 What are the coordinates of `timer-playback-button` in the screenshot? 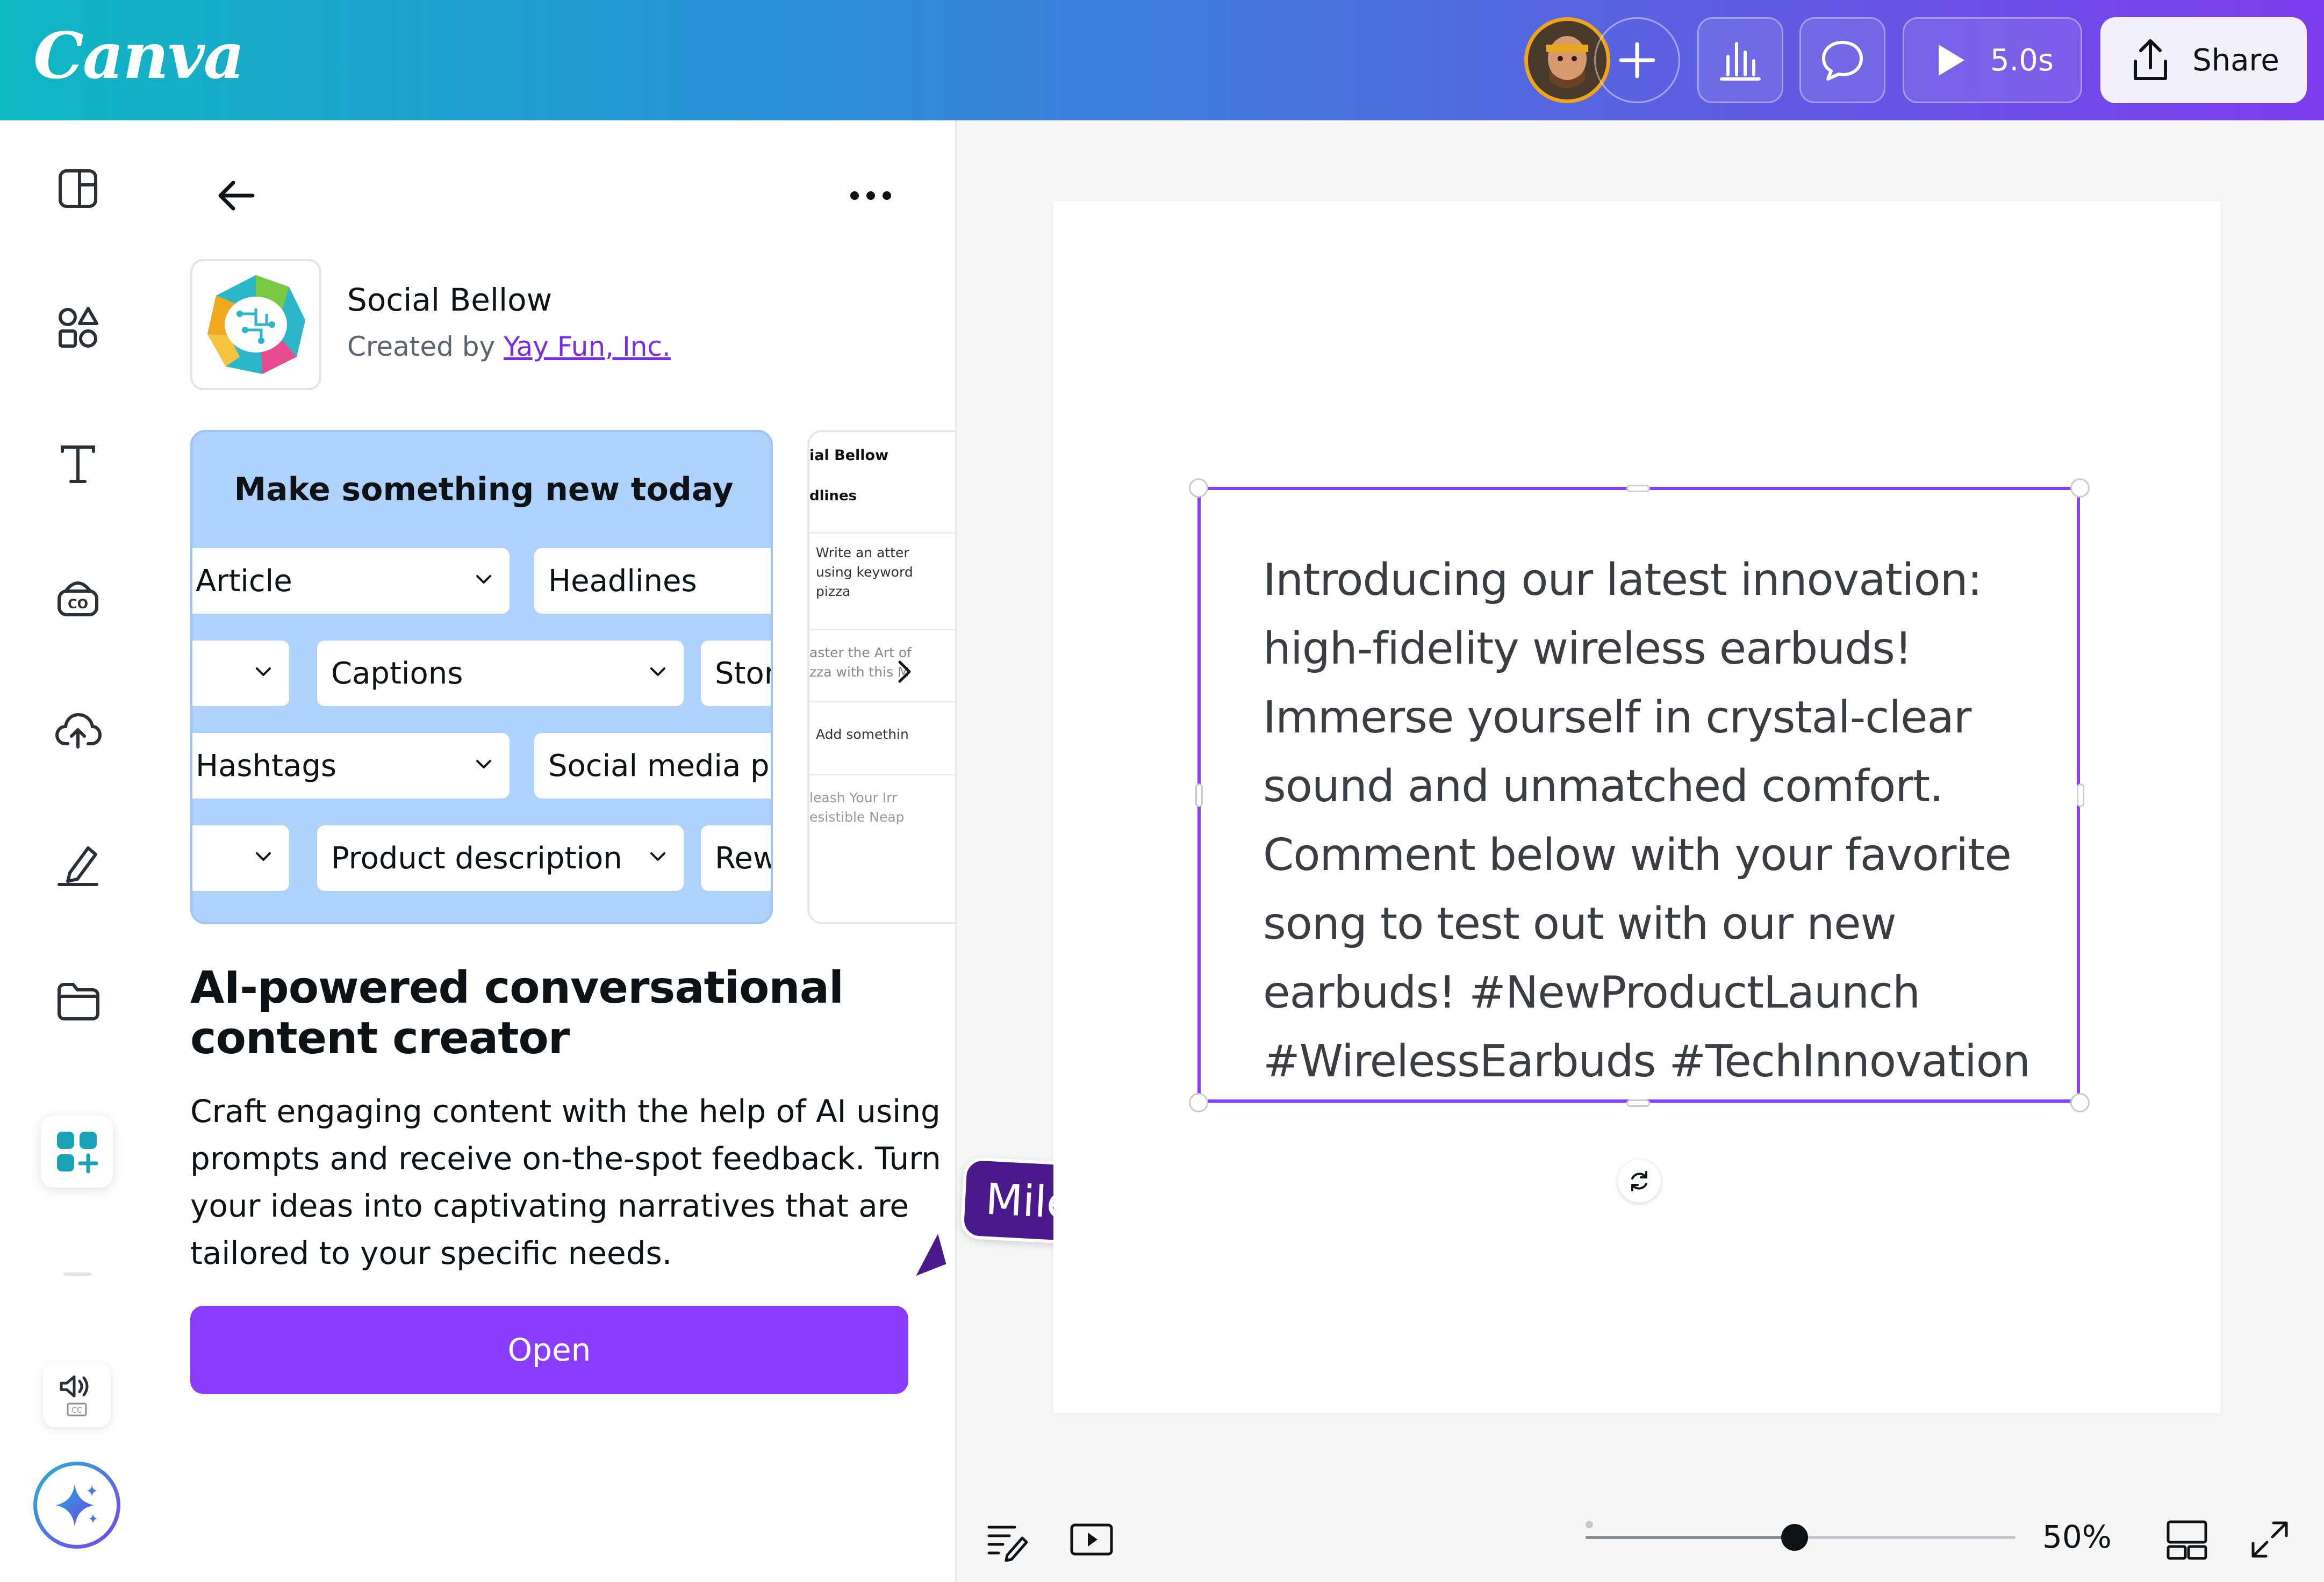 It's located at (1091, 1539).